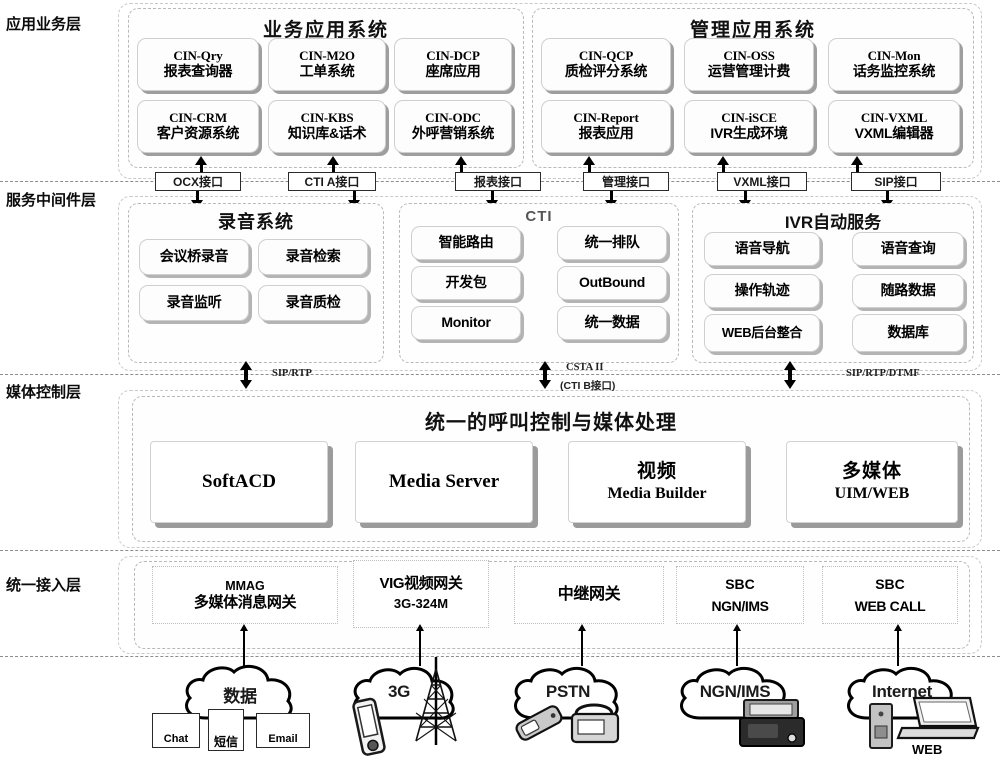 This screenshot has width=1000, height=762. I want to click on app-node-cin-qcp: CIN-QCP 质检评分系统, so click(606, 64).